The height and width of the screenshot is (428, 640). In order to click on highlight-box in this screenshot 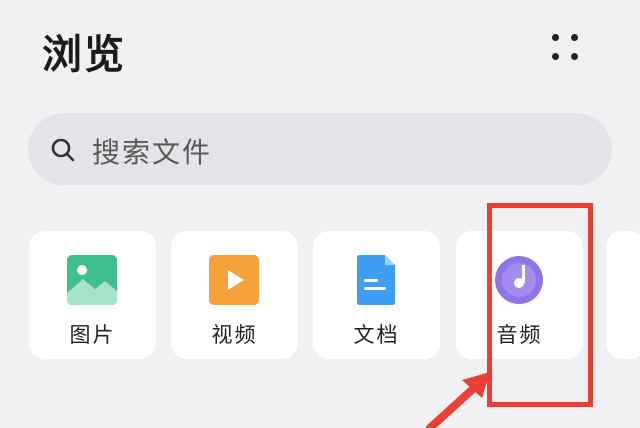, I will do `click(540, 305)`.